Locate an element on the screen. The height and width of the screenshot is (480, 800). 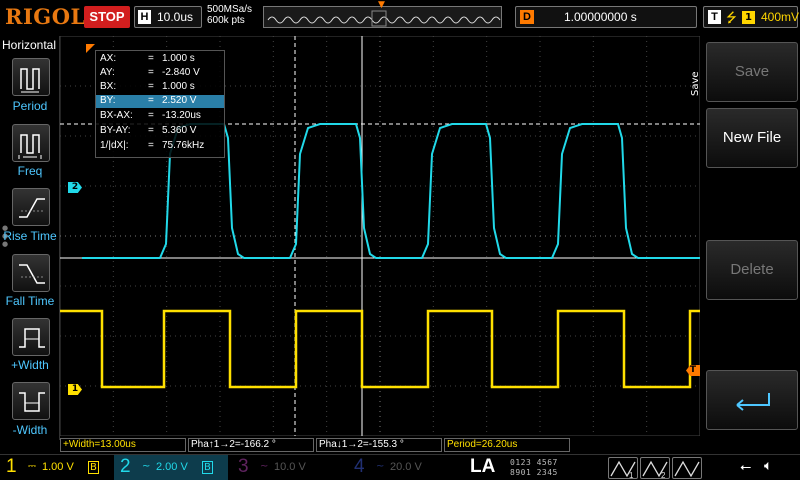
cursor-value: 5.360 V is located at coordinates (179, 130).